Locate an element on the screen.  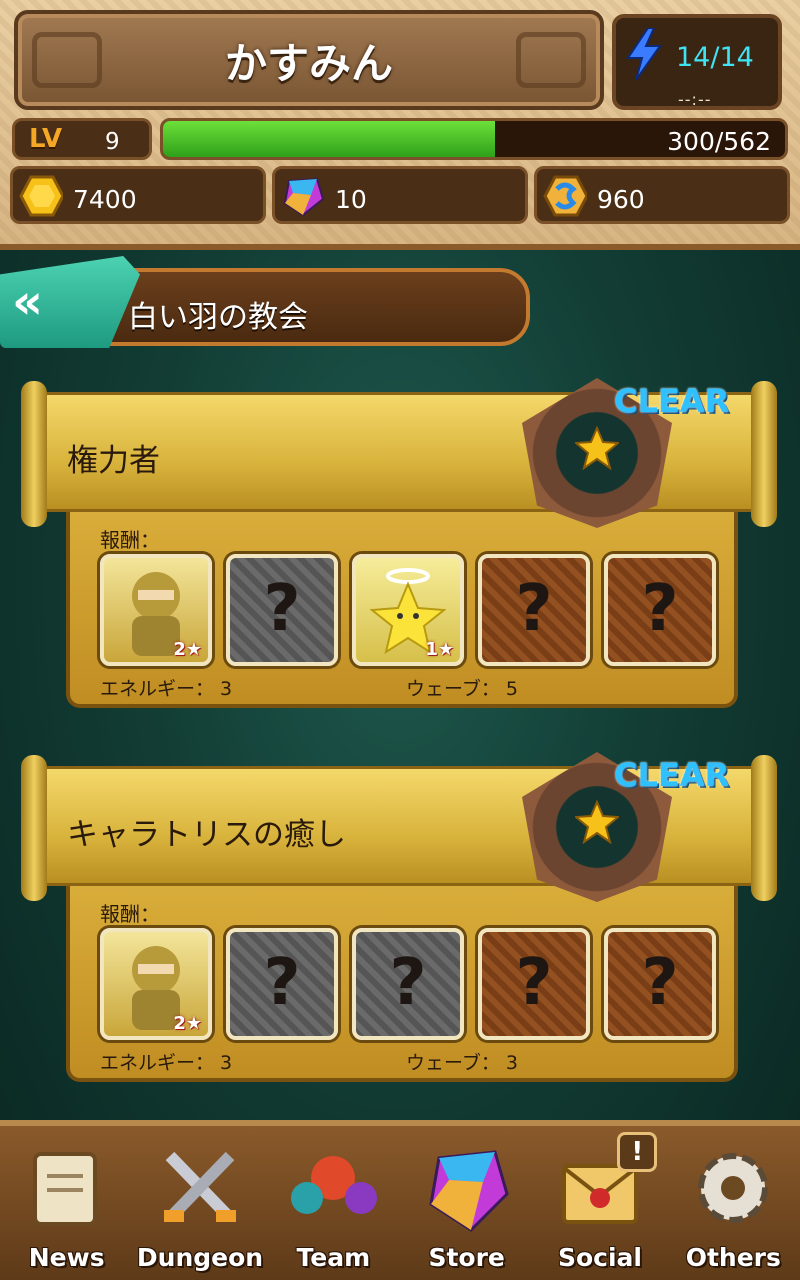
gold-coin-icon is located at coordinates (41, 196).